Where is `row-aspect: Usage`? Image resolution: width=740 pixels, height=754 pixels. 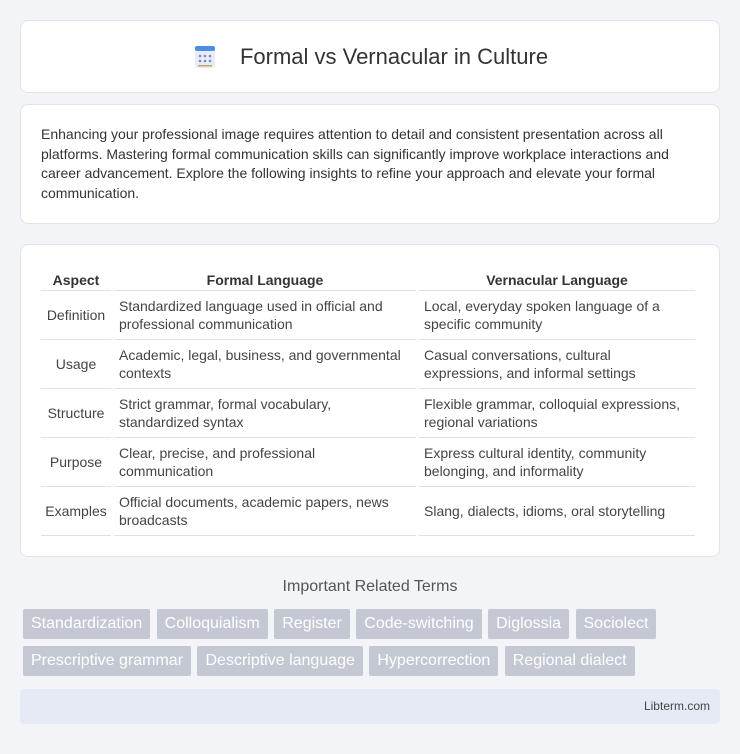 row-aspect: Usage is located at coordinates (76, 364).